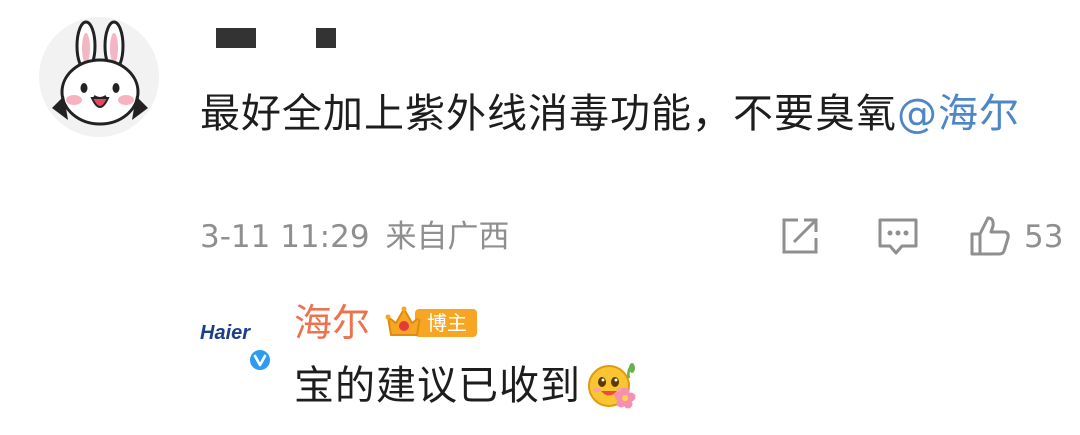 This screenshot has width=1080, height=435. Describe the element at coordinates (437, 386) in the screenshot. I see `reply-body: 宝的建议已收到` at that location.